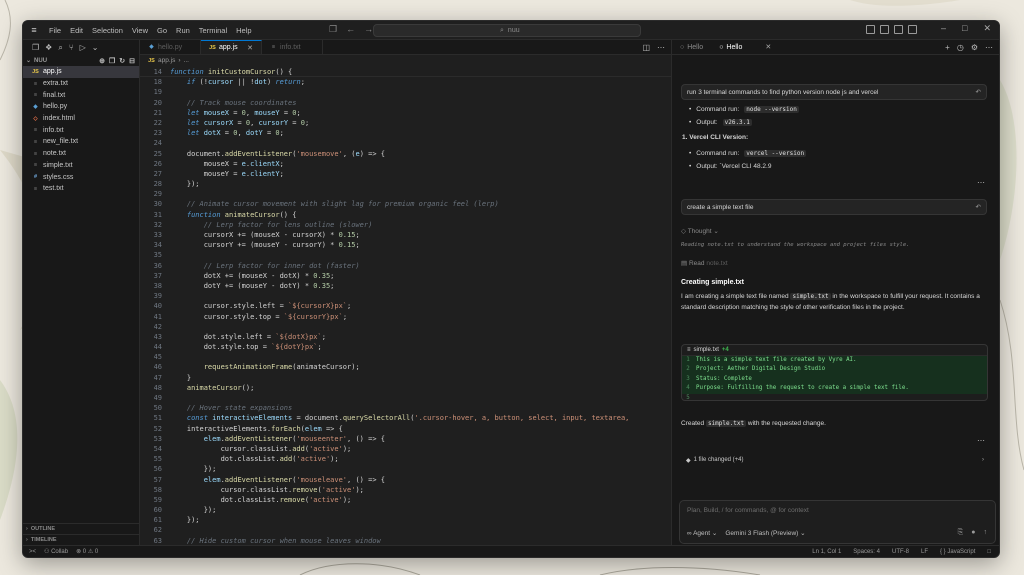  Describe the element at coordinates (350, 29) in the screenshot. I see `back-arrow-icon: ←` at that location.